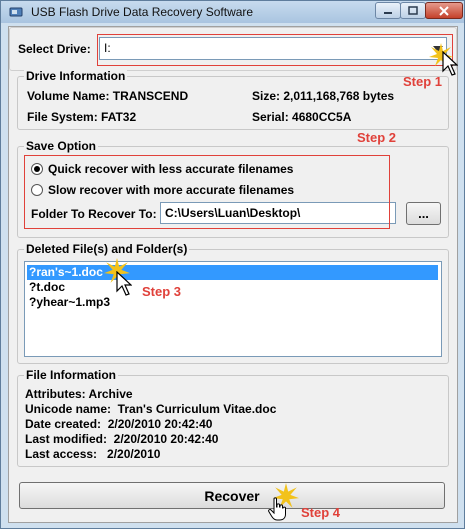 Image resolution: width=465 pixels, height=529 pixels. I want to click on file-system: File System: FAT32, so click(82, 117).